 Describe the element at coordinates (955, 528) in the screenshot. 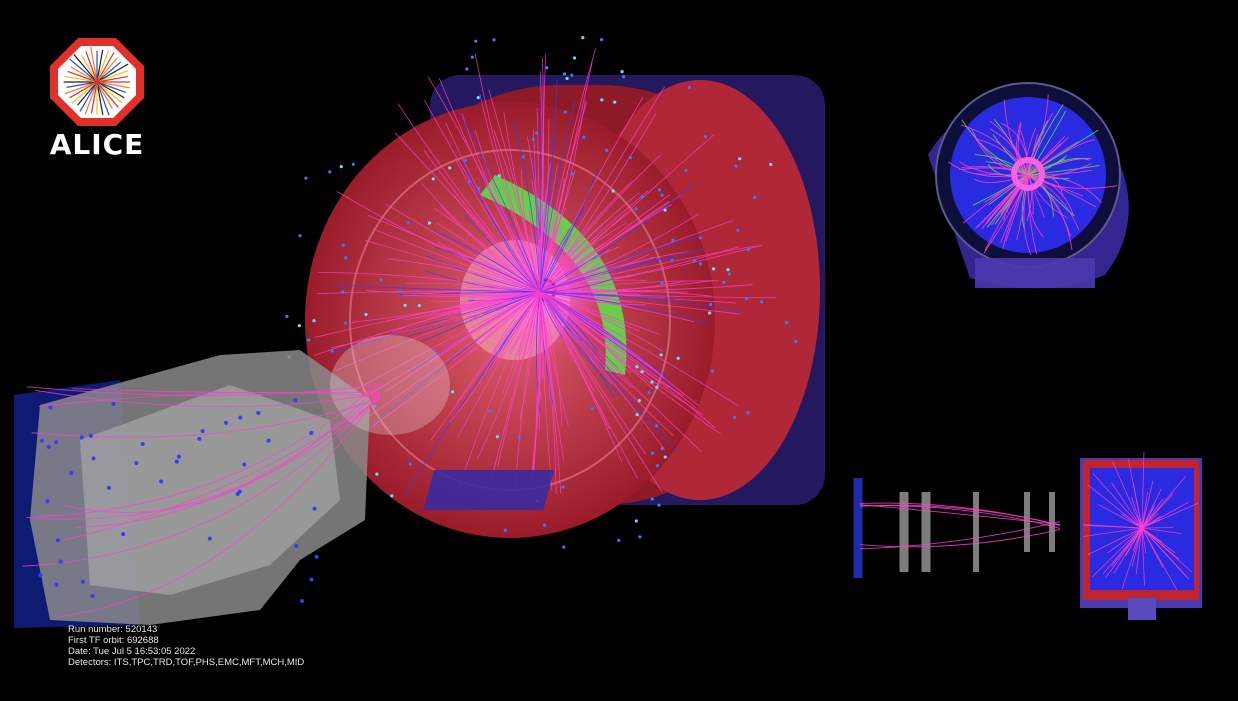

I see `rz-muon-chambers` at that location.